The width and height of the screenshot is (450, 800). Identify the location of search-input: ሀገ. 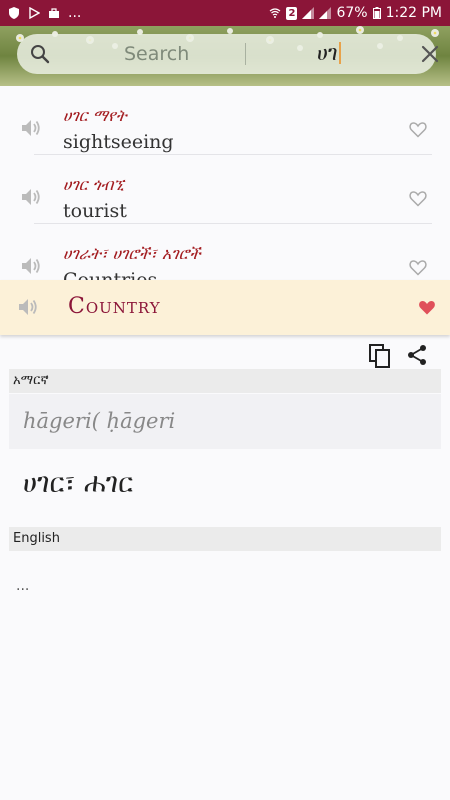
(329, 53).